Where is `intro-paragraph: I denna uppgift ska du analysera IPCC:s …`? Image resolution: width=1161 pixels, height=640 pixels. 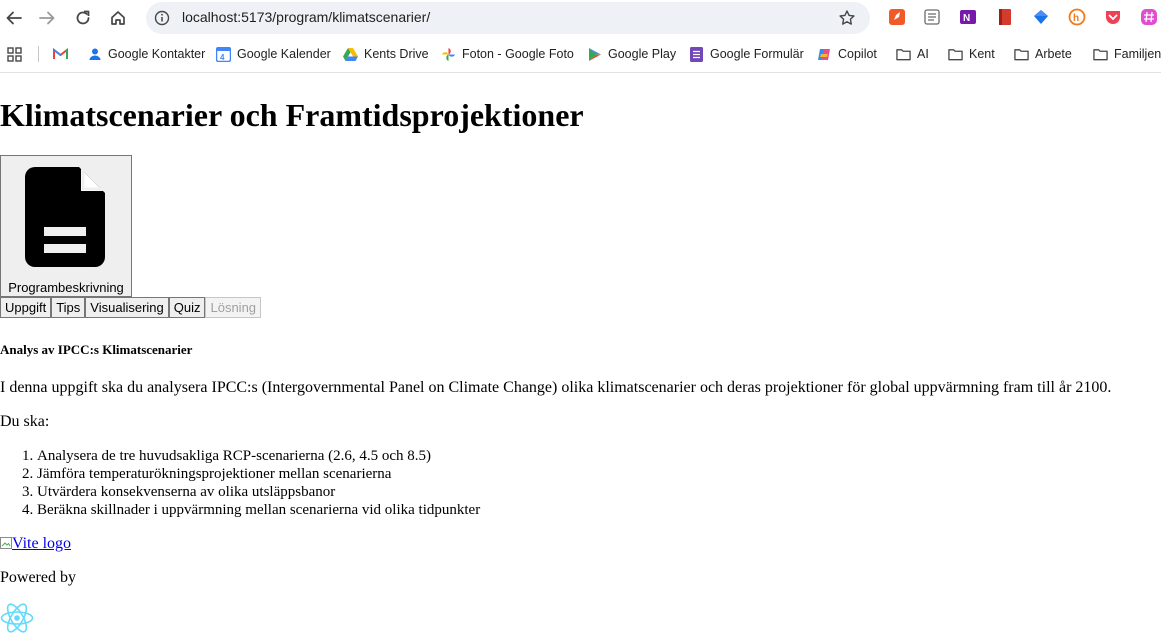
intro-paragraph: I denna uppgift ska du analysera IPCC:s … is located at coordinates (556, 387).